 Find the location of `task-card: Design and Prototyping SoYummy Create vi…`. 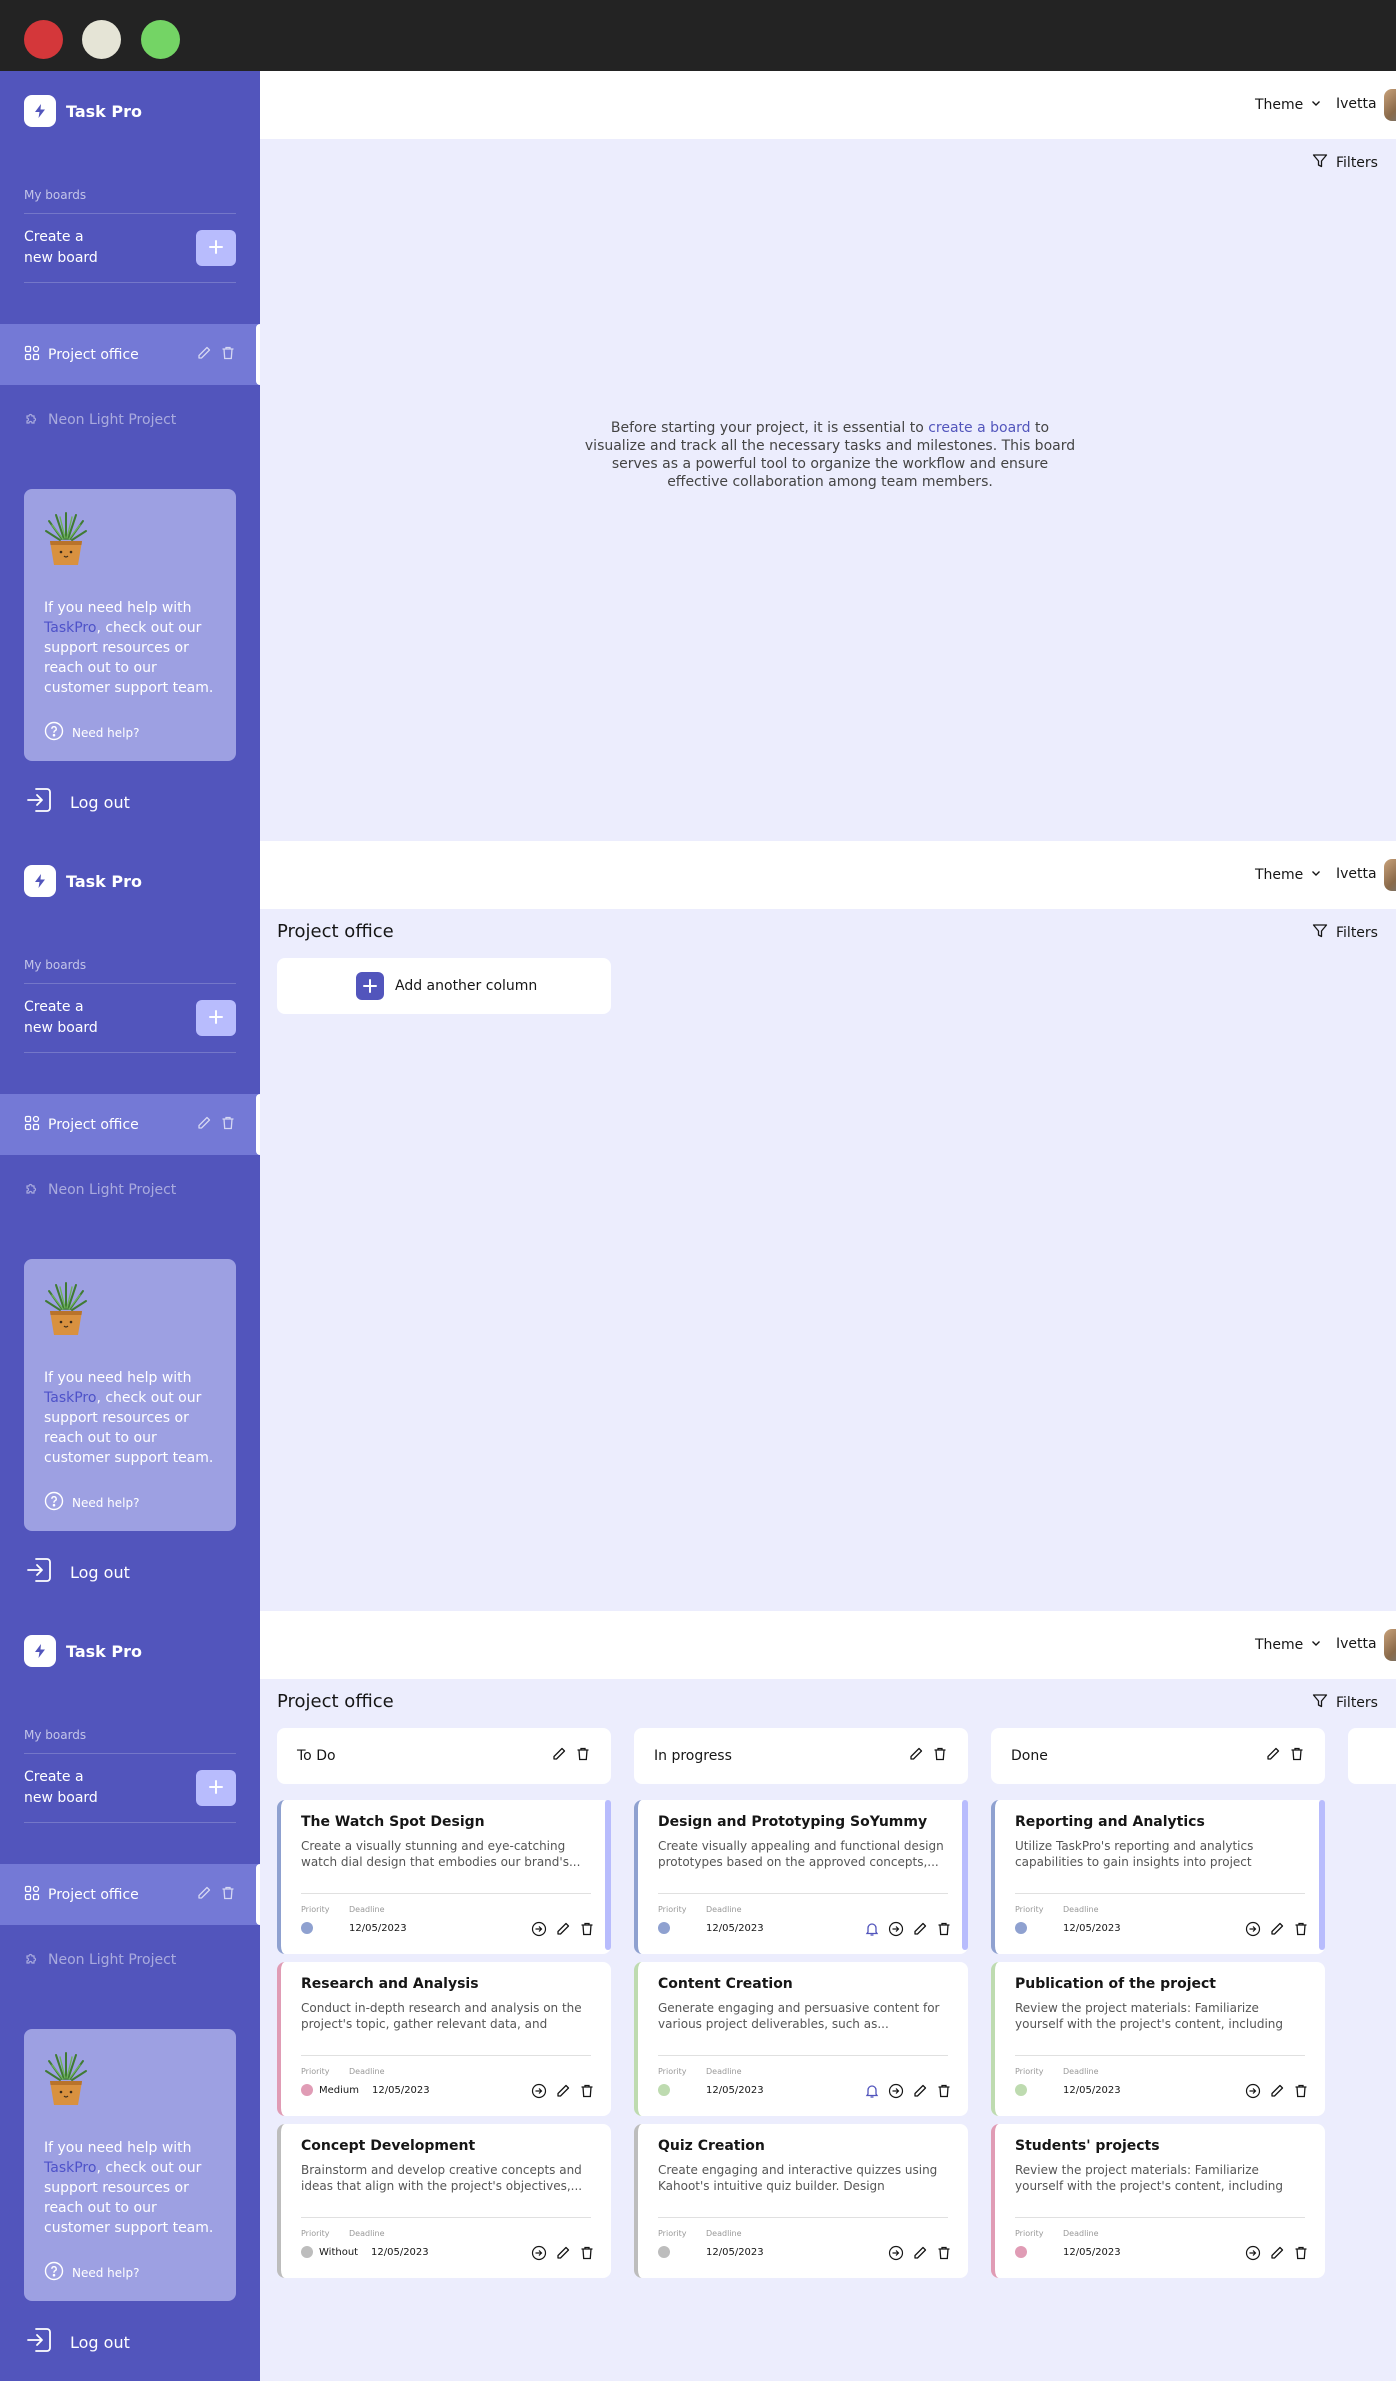

task-card: Design and Prototyping SoYummy Create vi… is located at coordinates (801, 1877).